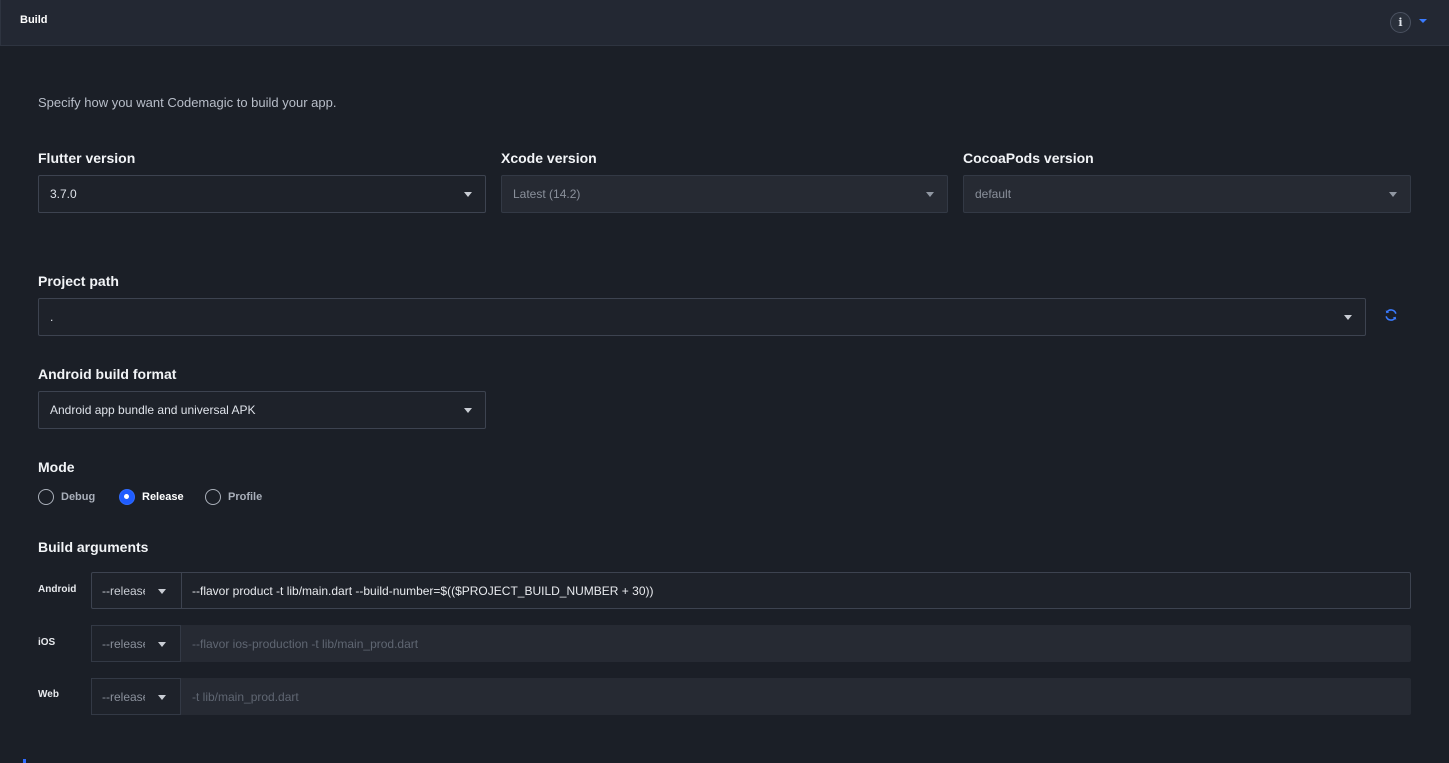 Image resolution: width=1449 pixels, height=763 pixels. Describe the element at coordinates (123, 591) in the screenshot. I see `android-mode-value: --release` at that location.